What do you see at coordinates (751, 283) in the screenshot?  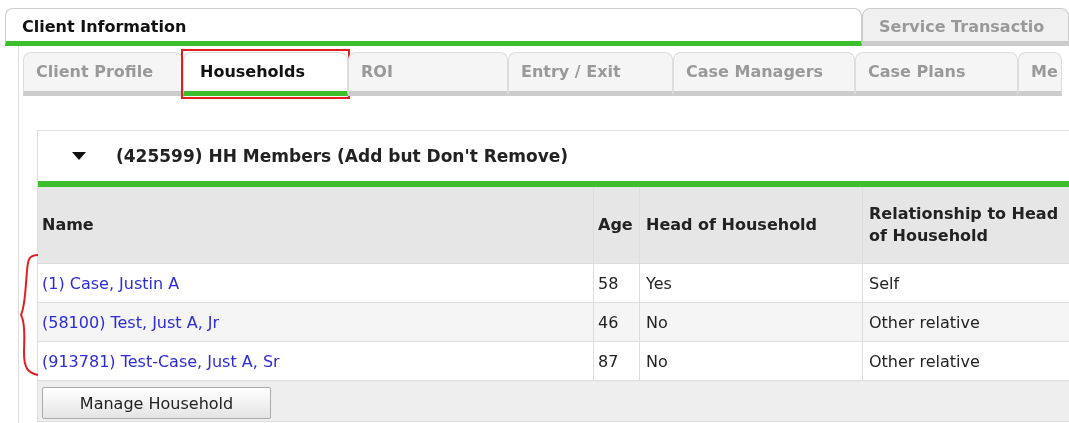 I see `table-cell: Yes` at bounding box center [751, 283].